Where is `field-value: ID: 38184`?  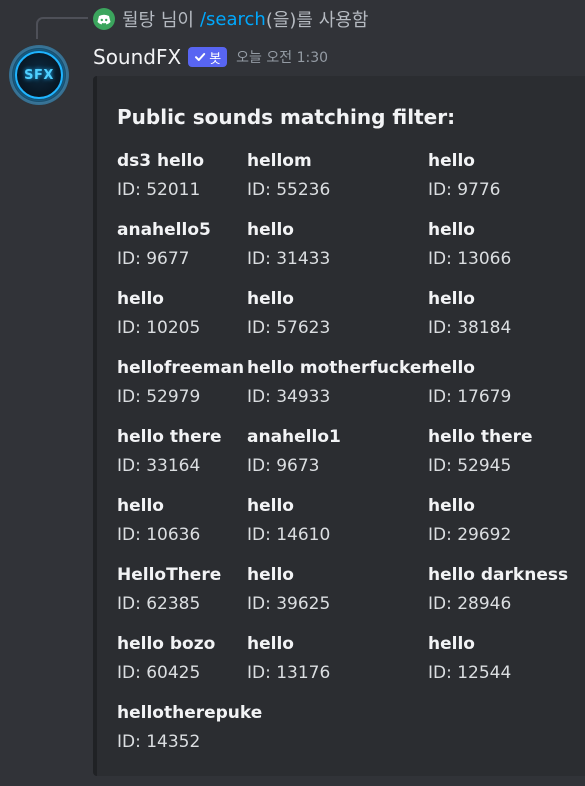
field-value: ID: 38184 is located at coordinates (470, 328).